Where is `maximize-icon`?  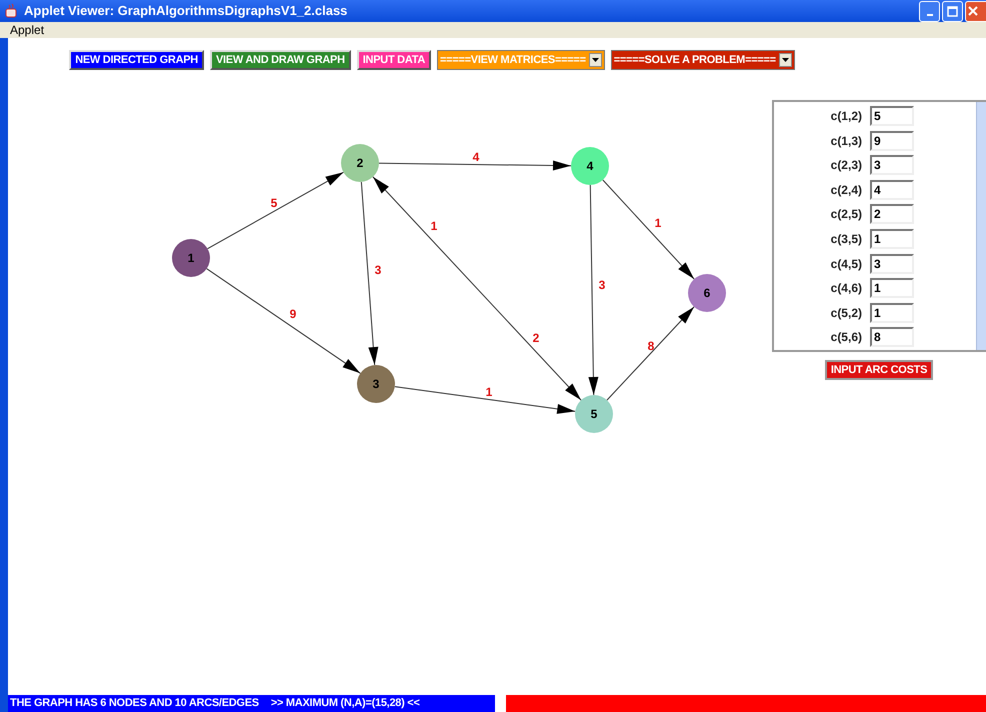
maximize-icon is located at coordinates (952, 11).